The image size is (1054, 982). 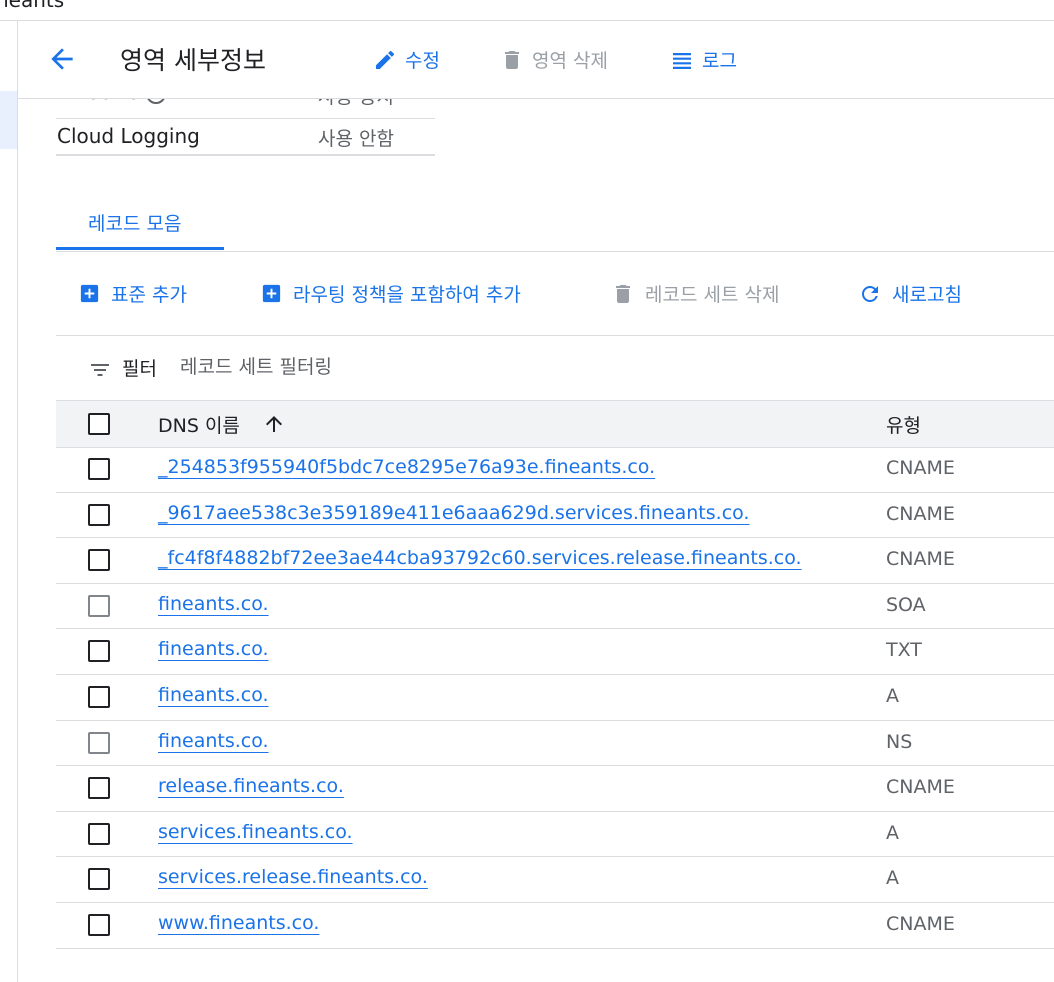 What do you see at coordinates (555, 744) in the screenshot?
I see `table-row: fineants.co. NS` at bounding box center [555, 744].